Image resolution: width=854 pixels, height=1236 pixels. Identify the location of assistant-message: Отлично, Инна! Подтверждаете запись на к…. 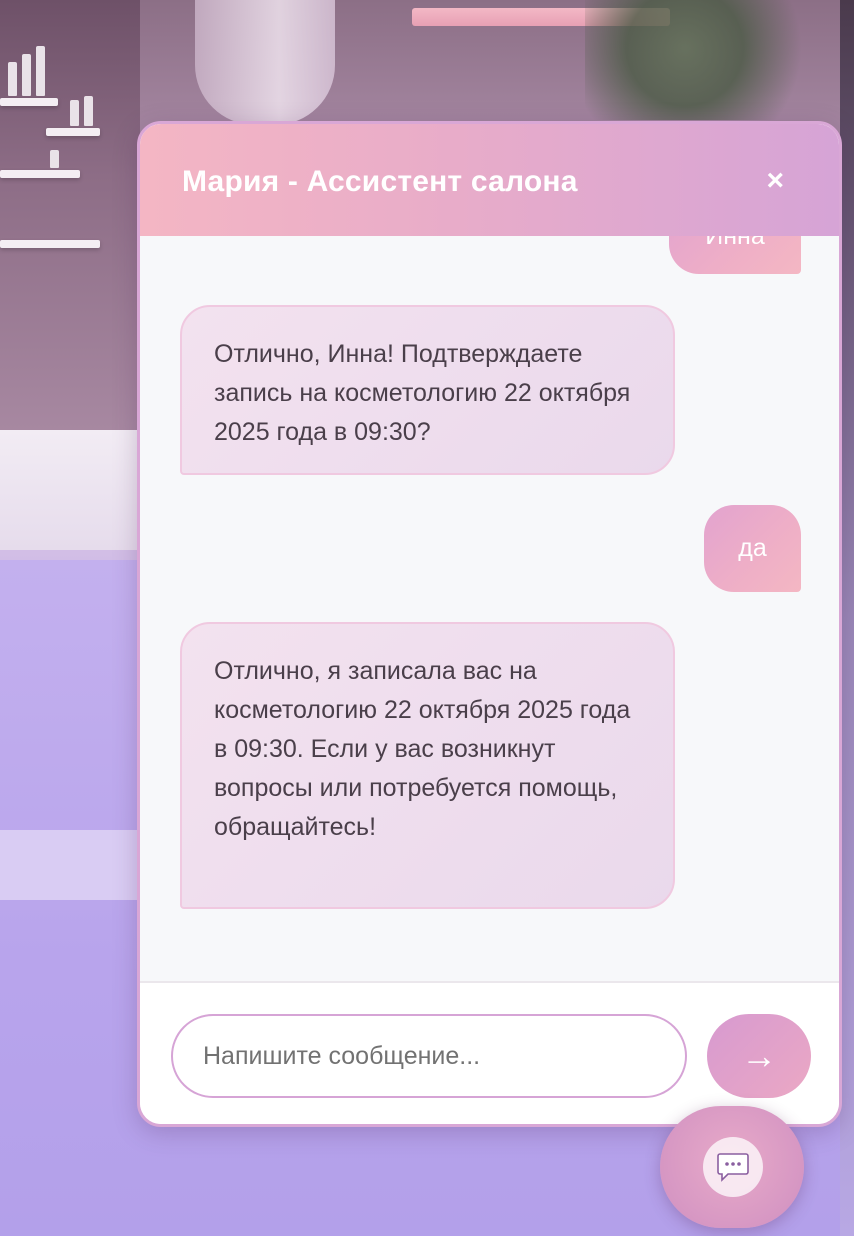
(427, 390).